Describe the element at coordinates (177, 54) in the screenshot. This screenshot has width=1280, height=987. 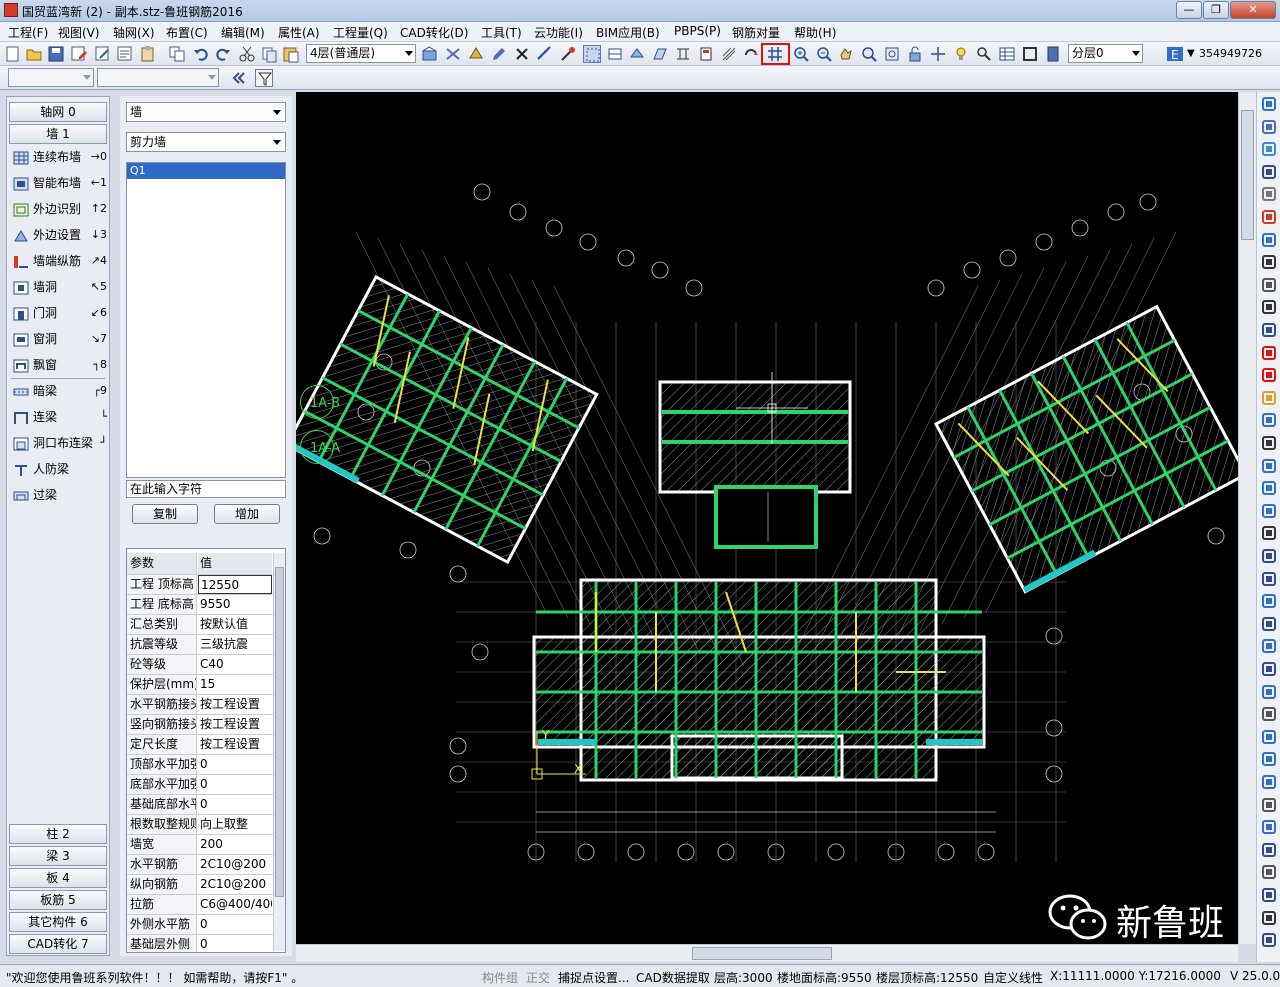
I see `copy-icon` at that location.